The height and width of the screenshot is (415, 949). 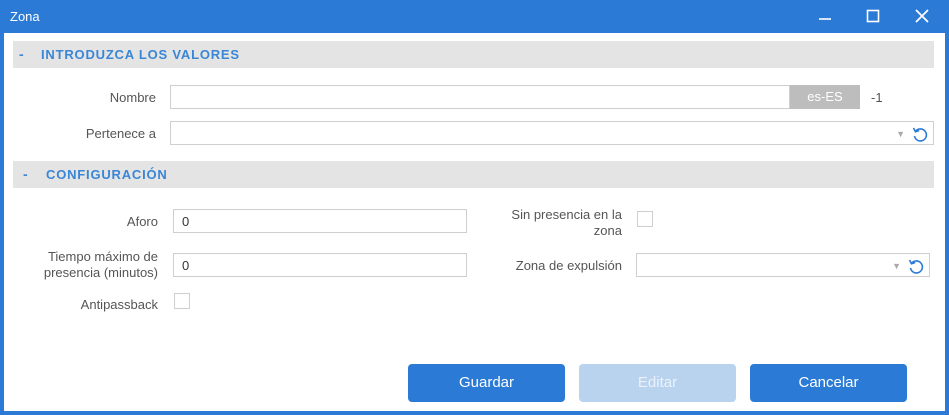 I want to click on sin-presencia-checkbox, so click(x=645, y=219).